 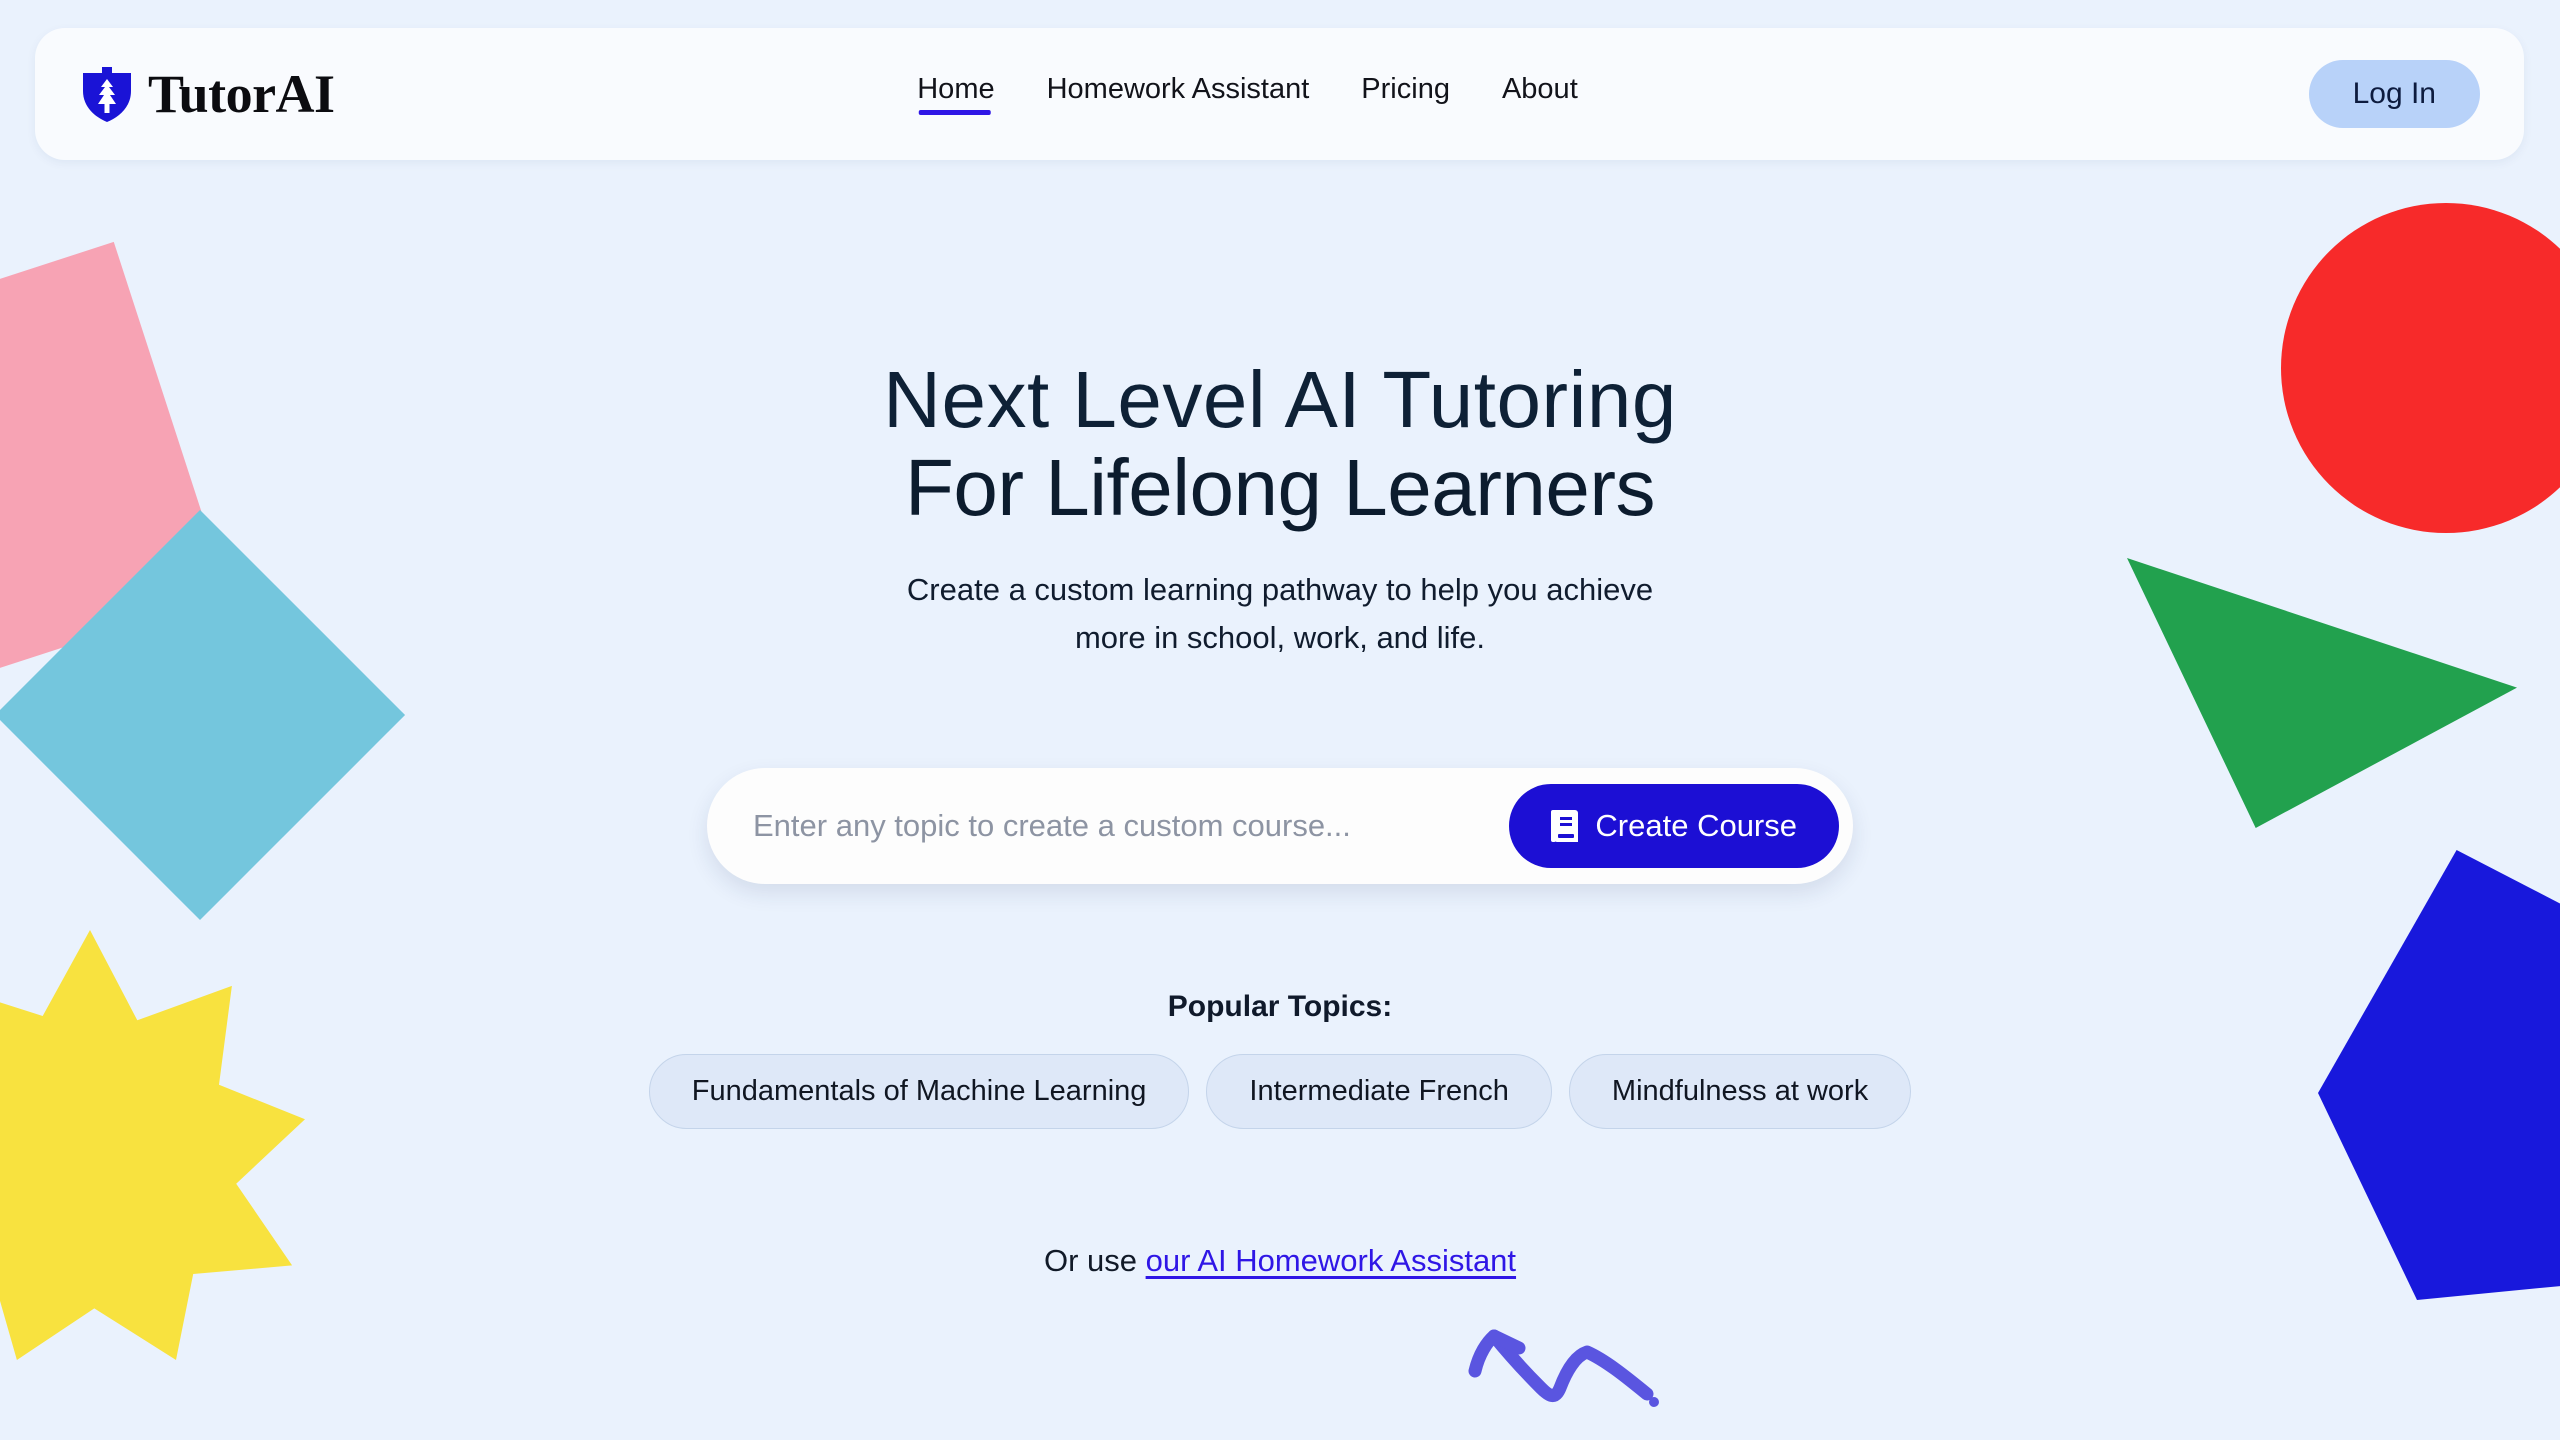 I want to click on homework-assistant-line: Or use our AI Homework Assistant, so click(x=1280, y=1261).